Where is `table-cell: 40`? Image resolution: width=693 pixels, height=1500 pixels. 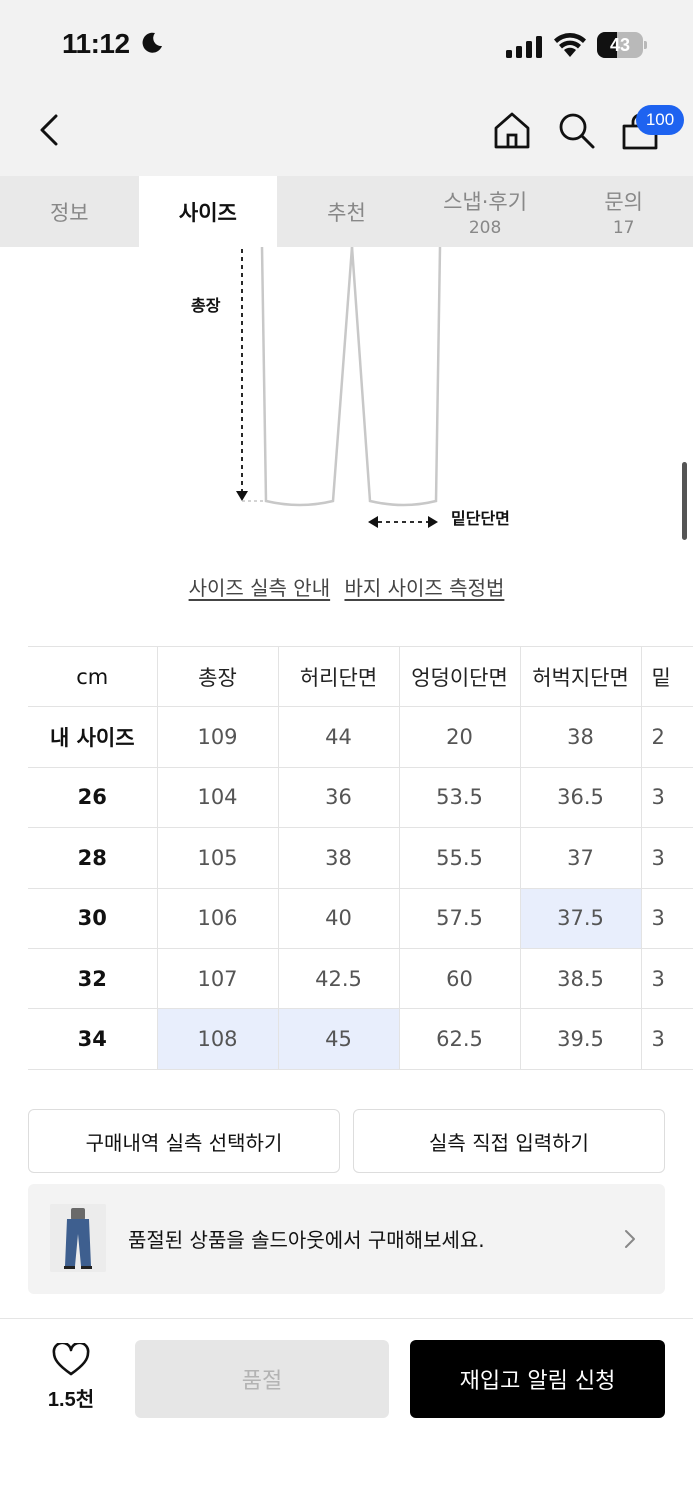
table-cell: 40 is located at coordinates (338, 918).